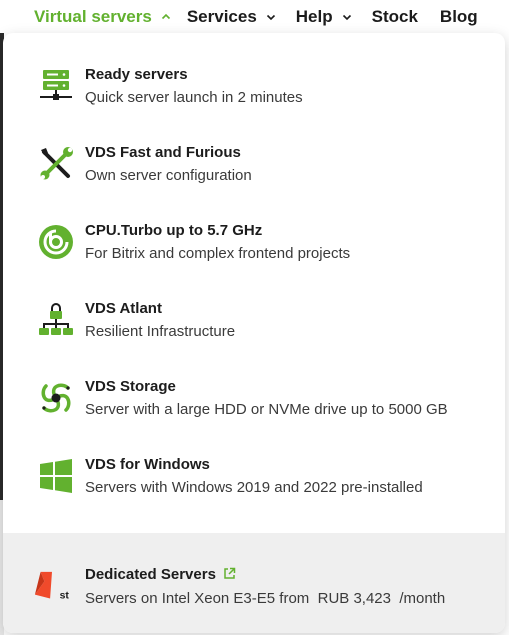 This screenshot has width=509, height=635. I want to click on nav-label: Blog, so click(458, 16).